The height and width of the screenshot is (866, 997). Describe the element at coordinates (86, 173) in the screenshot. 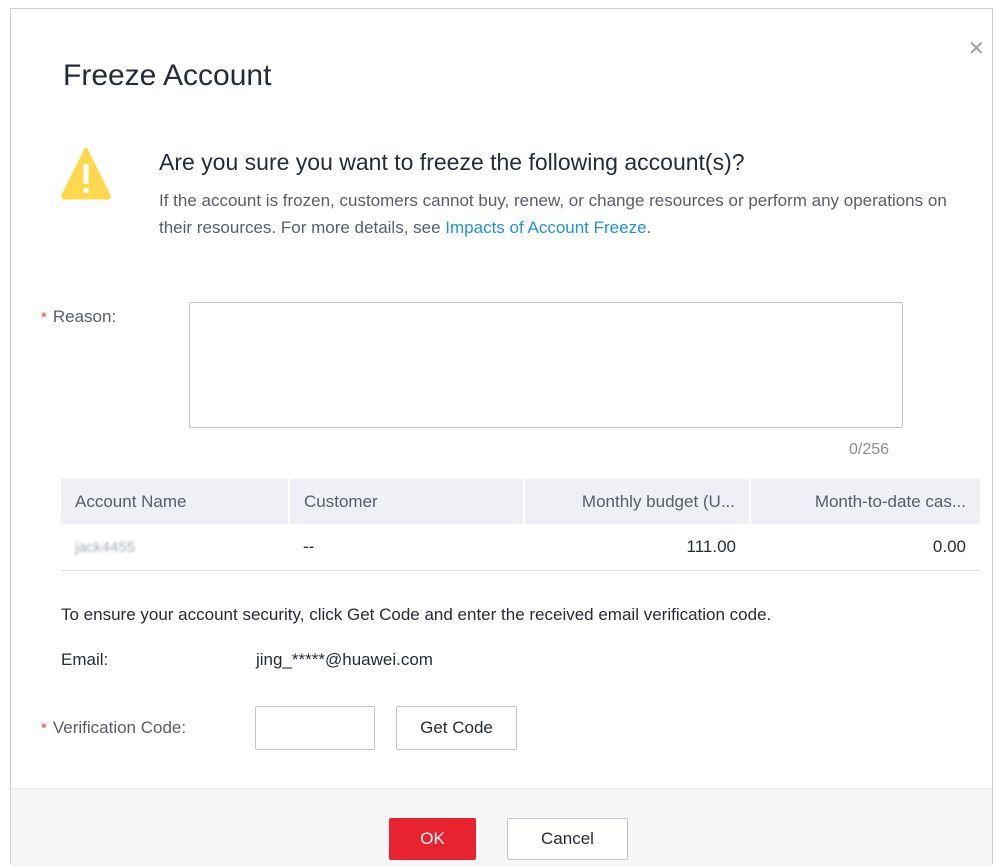

I see `warning-triangle-icon` at that location.